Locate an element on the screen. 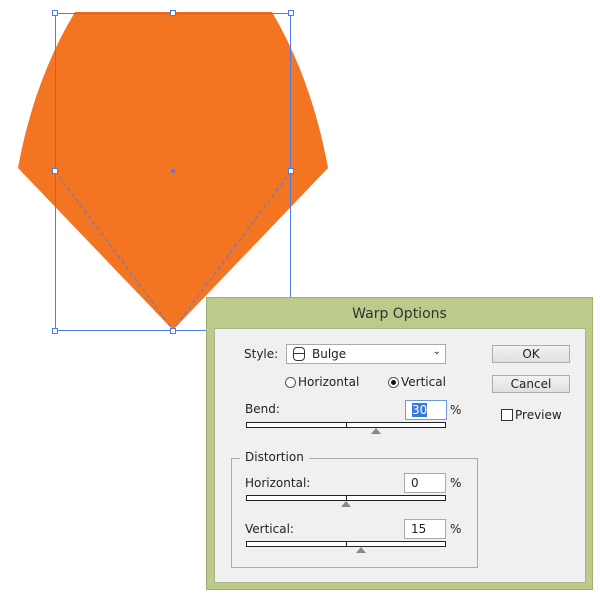 The image size is (600, 600). distortion-horizontal-thumb is located at coordinates (346, 504).